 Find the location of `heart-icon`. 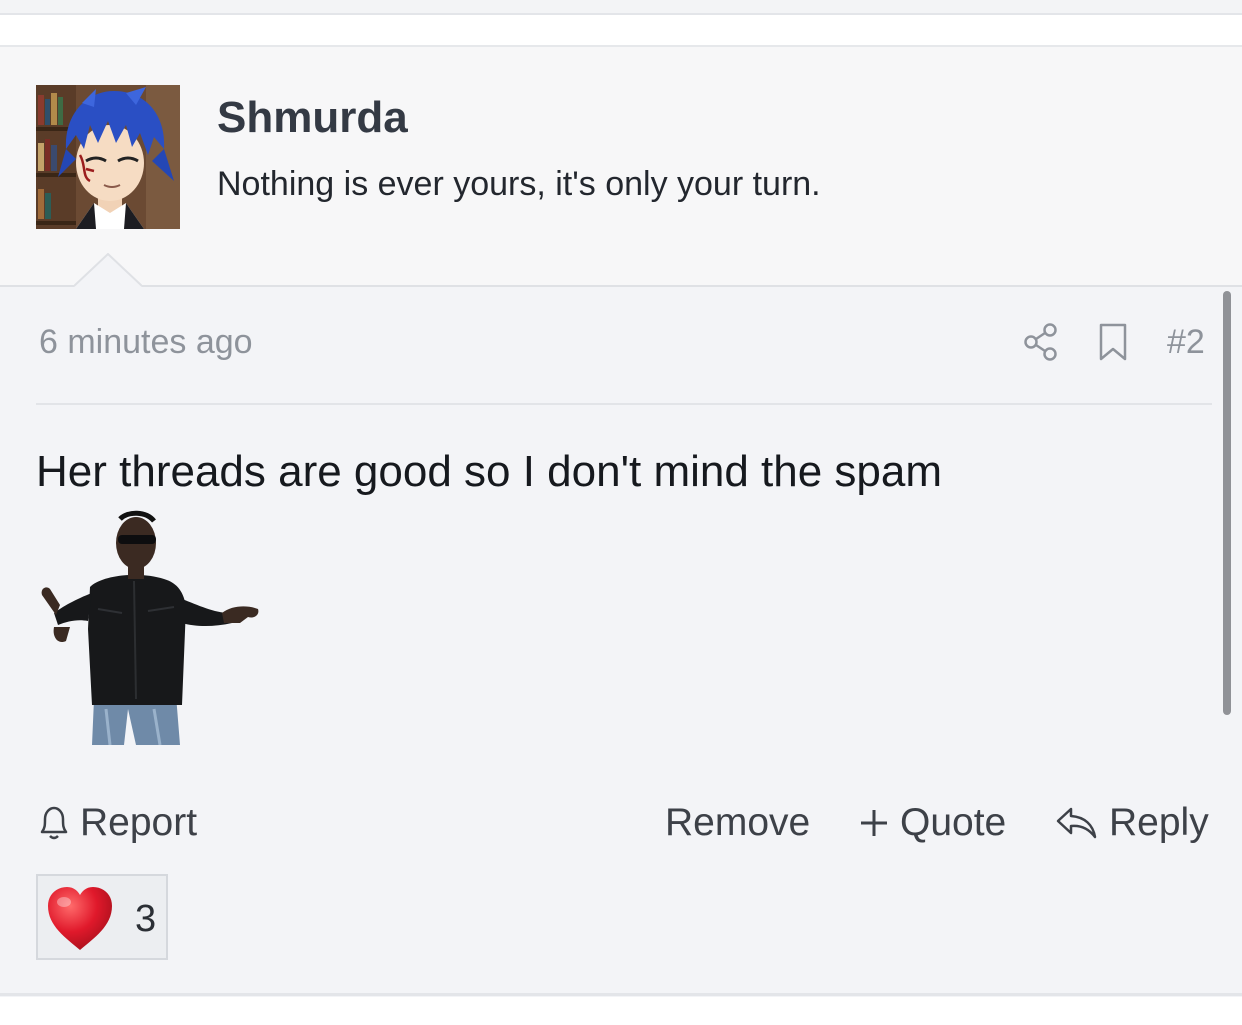

heart-icon is located at coordinates (80, 919).